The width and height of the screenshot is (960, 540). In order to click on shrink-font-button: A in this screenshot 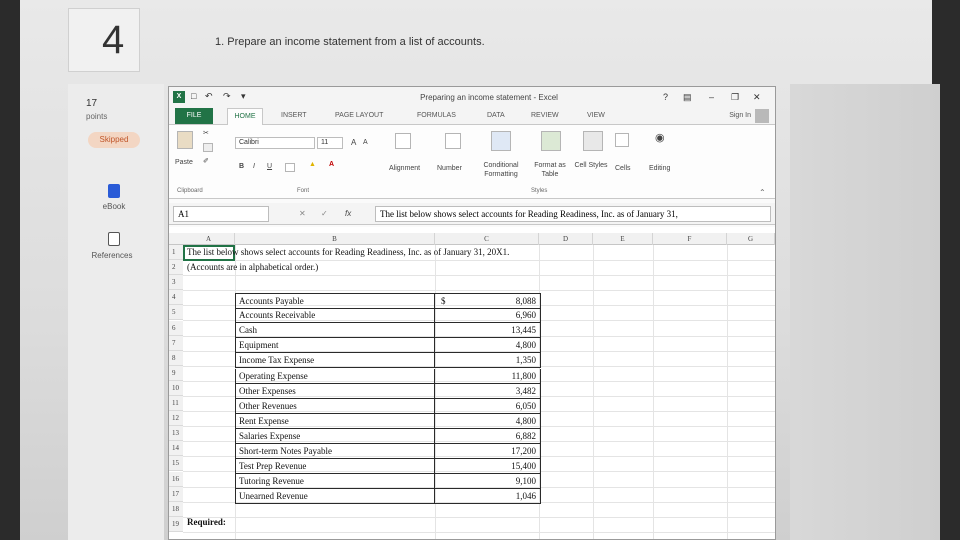, I will do `click(365, 142)`.